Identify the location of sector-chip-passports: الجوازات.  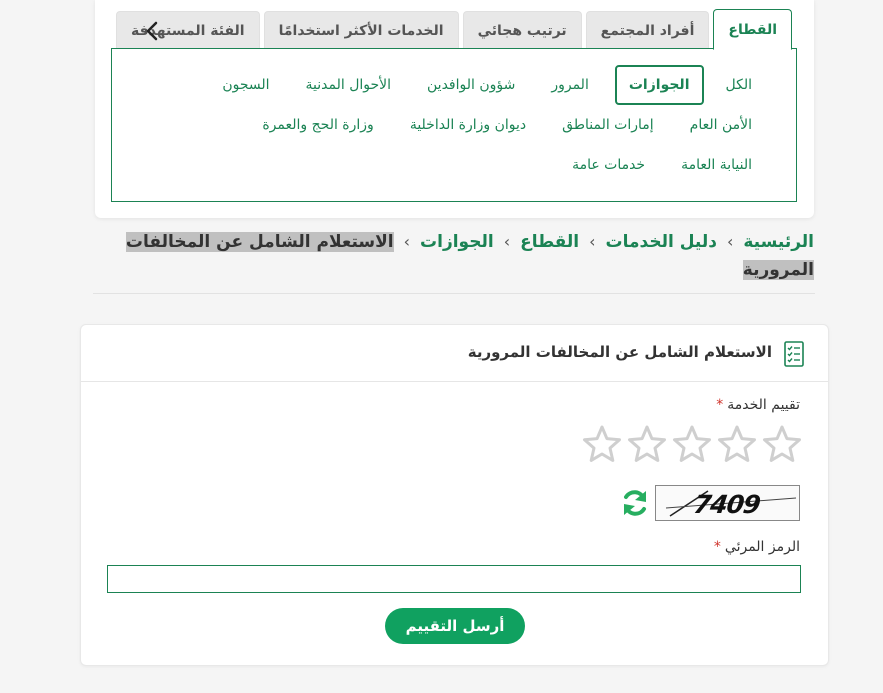
(659, 85).